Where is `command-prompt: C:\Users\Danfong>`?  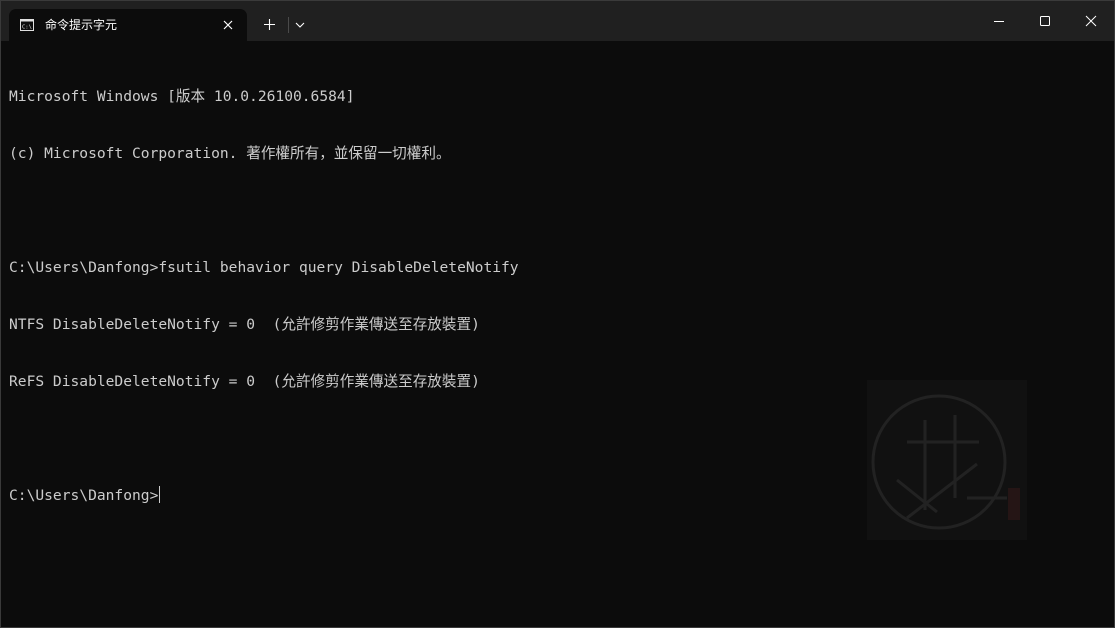
command-prompt: C:\Users\Danfong> is located at coordinates (84, 495).